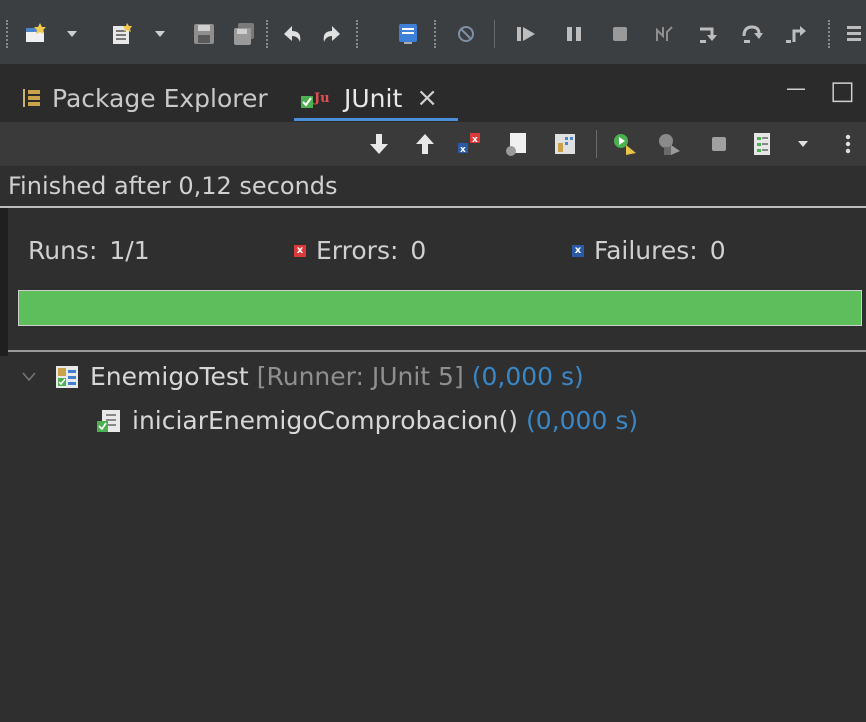 The width and height of the screenshot is (866, 722). I want to click on test-progress-bar, so click(440, 308).